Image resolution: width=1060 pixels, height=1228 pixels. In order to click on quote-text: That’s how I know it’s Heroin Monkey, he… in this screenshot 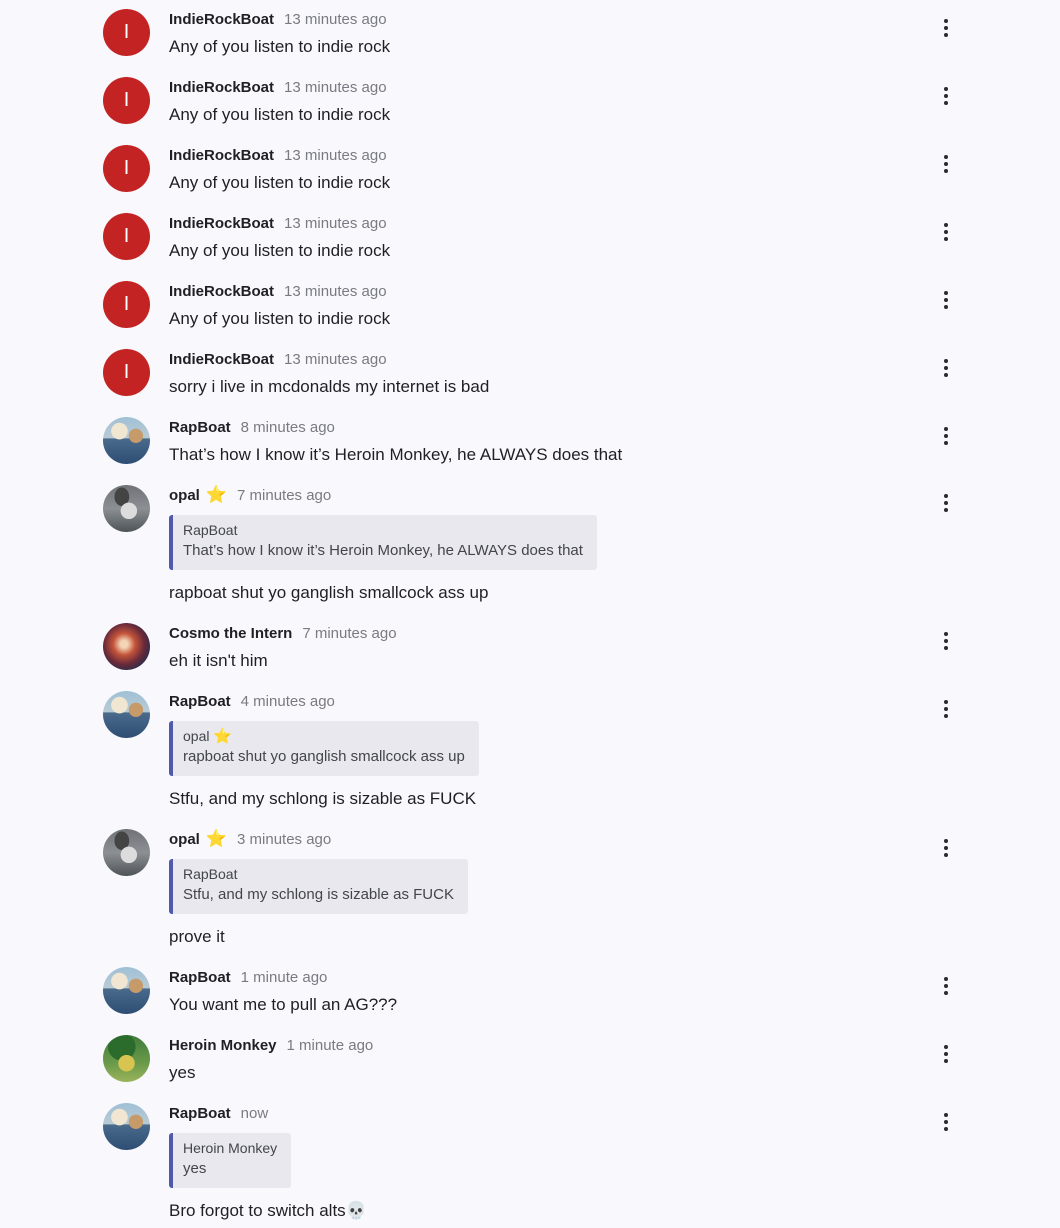, I will do `click(383, 550)`.